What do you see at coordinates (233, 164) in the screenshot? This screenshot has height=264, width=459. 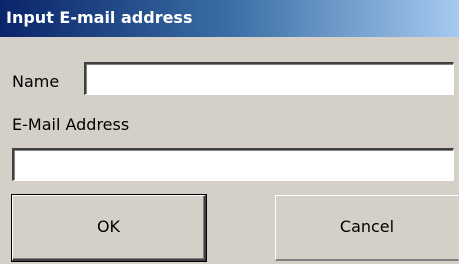 I see `email-field` at bounding box center [233, 164].